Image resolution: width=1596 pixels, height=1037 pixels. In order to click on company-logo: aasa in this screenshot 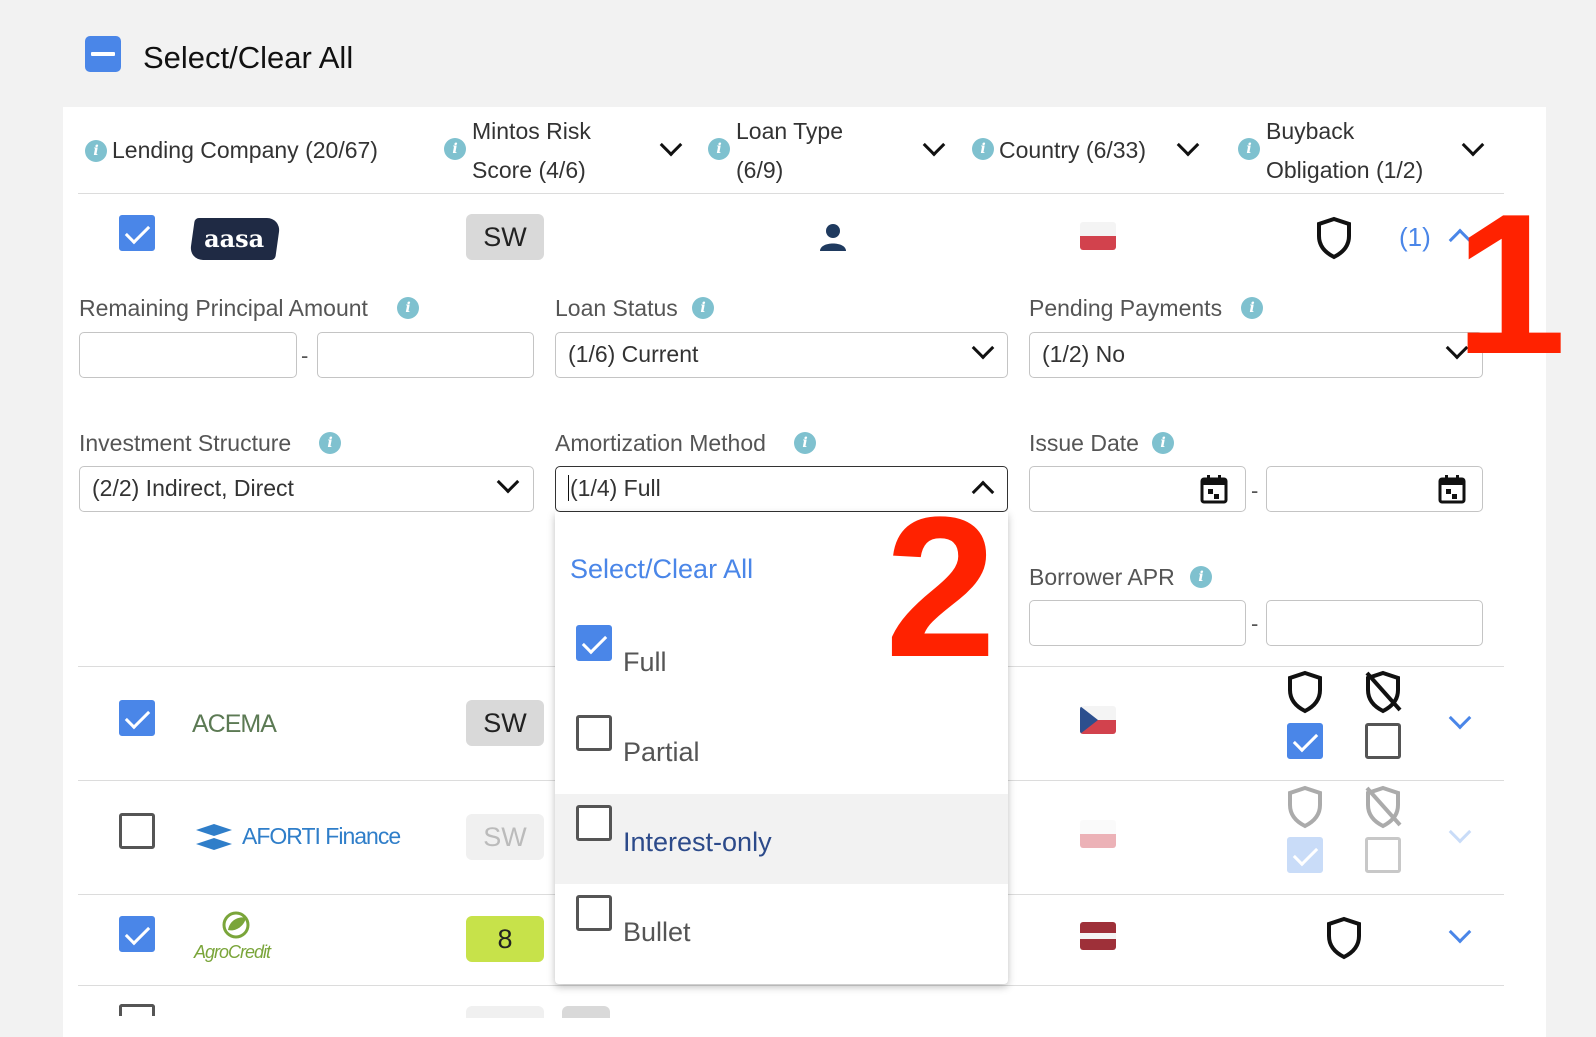, I will do `click(235, 239)`.